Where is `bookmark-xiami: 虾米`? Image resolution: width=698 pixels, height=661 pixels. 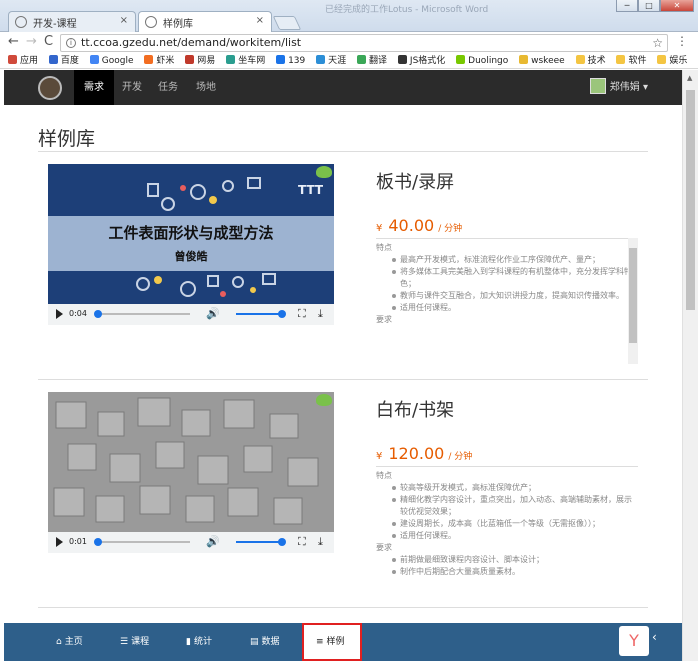 bookmark-xiami: 虾米 is located at coordinates (159, 60).